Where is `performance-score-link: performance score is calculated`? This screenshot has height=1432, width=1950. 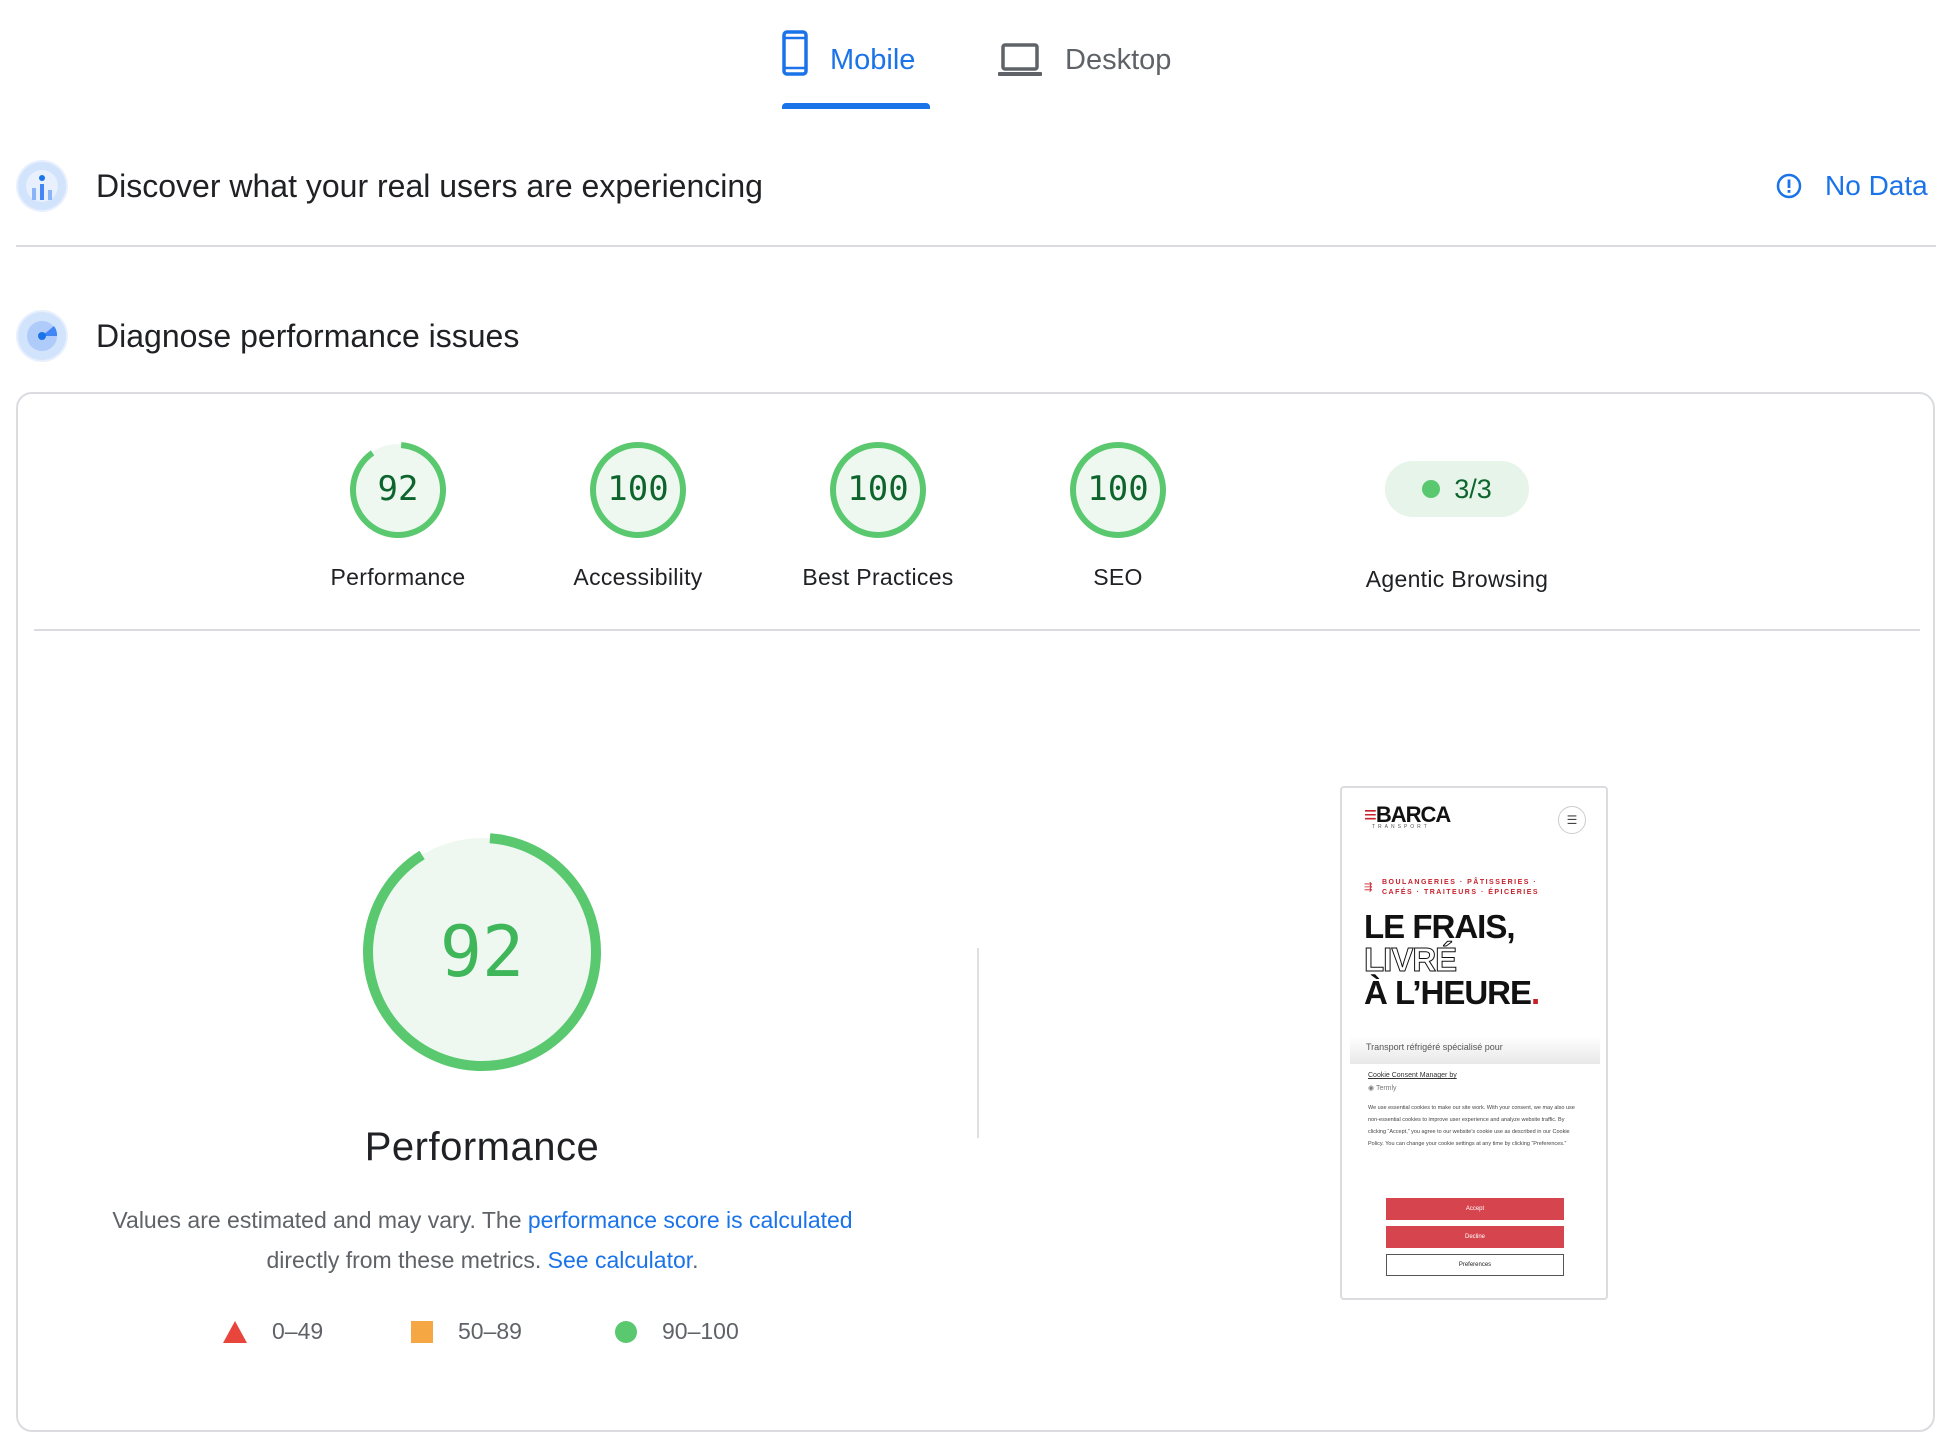
performance-score-link: performance score is calculated is located at coordinates (690, 1220).